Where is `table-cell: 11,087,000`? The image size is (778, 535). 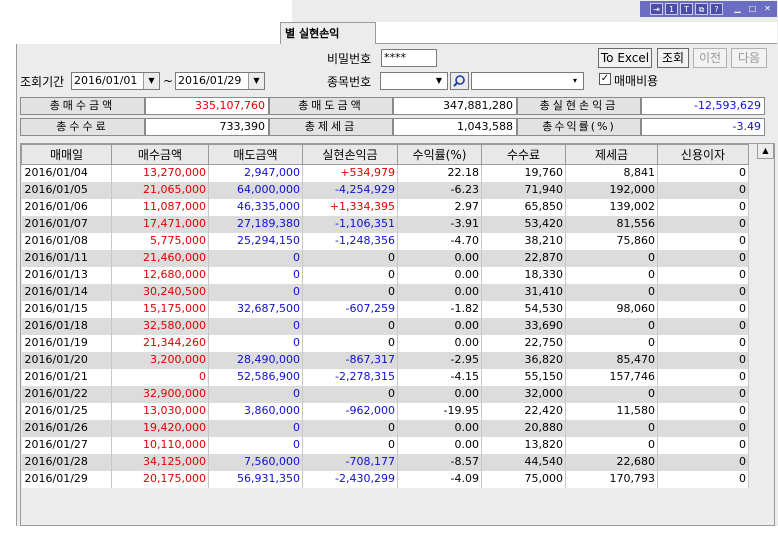
table-cell: 11,087,000 is located at coordinates (160, 207).